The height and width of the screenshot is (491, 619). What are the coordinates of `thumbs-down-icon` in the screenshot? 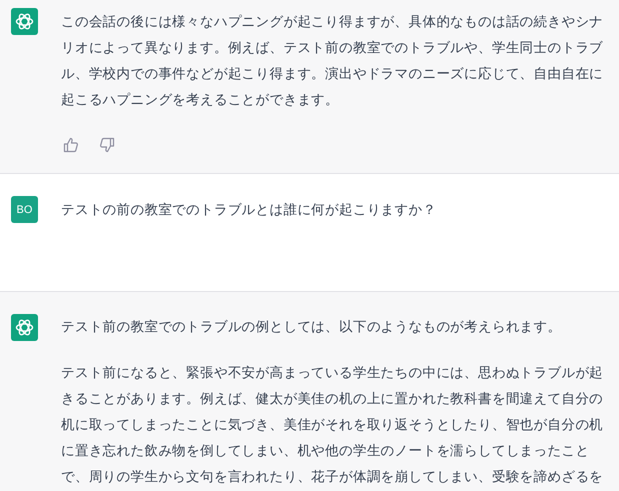 It's located at (107, 145).